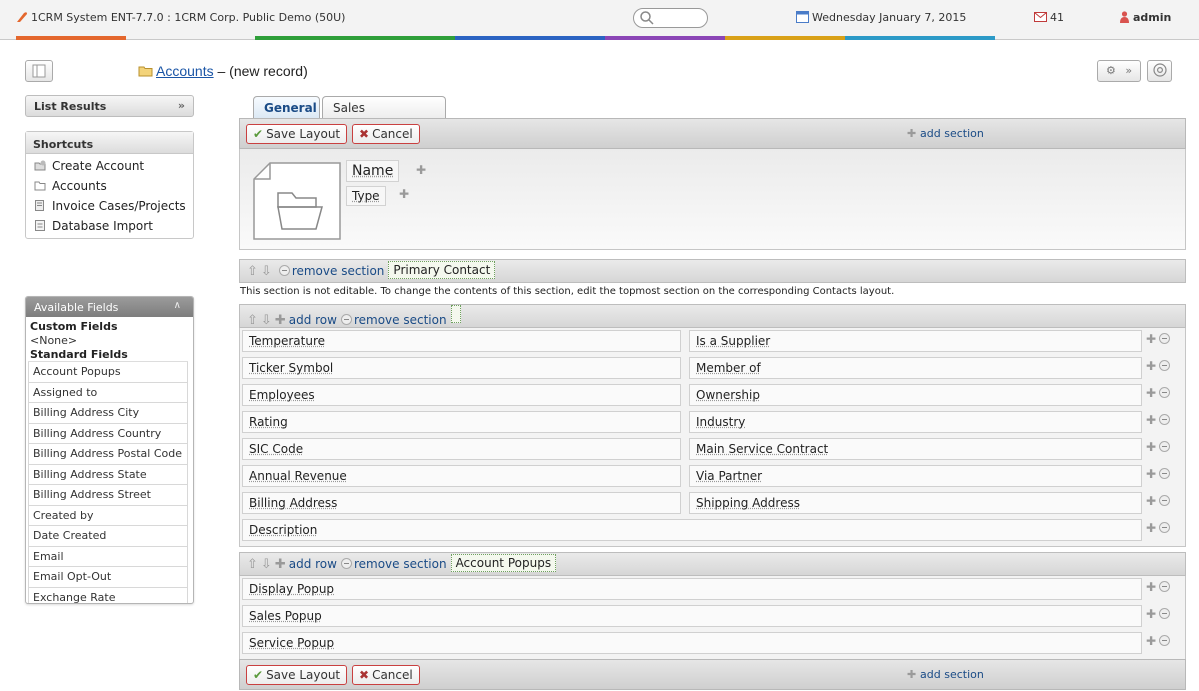  What do you see at coordinates (98, 166) in the screenshot?
I see `shortcut-label: Create Account` at bounding box center [98, 166].